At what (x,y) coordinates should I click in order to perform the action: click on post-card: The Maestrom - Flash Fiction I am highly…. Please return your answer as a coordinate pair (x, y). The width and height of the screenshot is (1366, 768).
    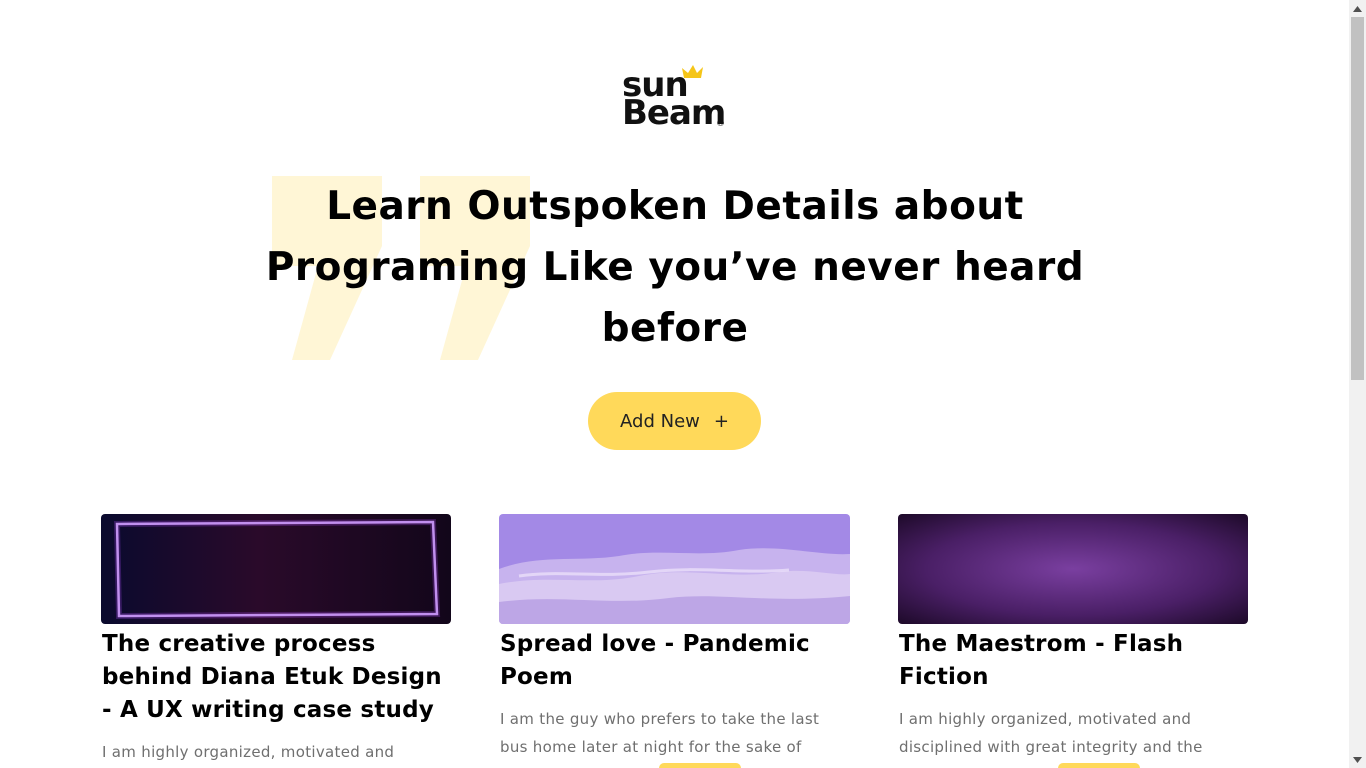
    Looking at the image, I should click on (1073, 641).